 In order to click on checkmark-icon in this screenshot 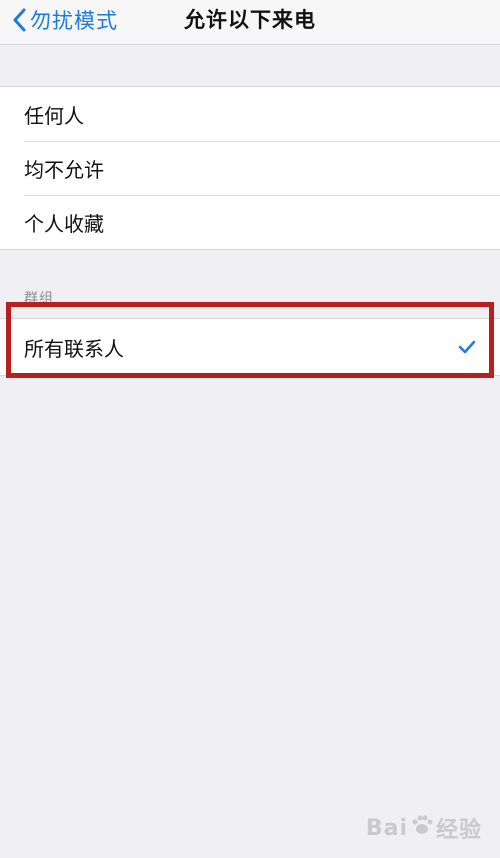, I will do `click(467, 347)`.